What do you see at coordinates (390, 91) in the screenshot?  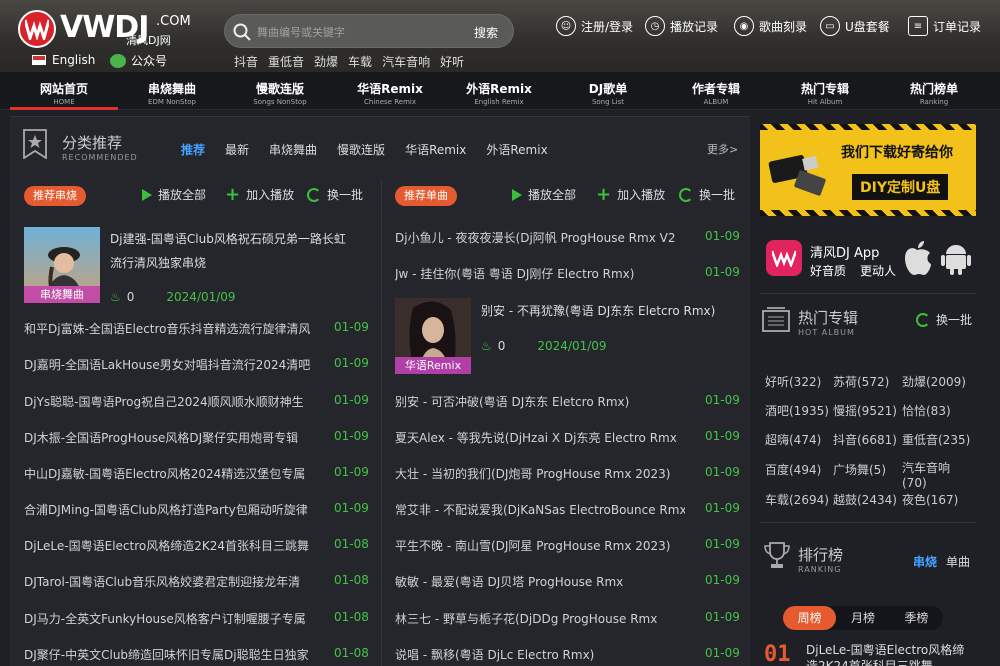 I see `nav-chinese-remix: 华语Remix Chinese Remix` at bounding box center [390, 91].